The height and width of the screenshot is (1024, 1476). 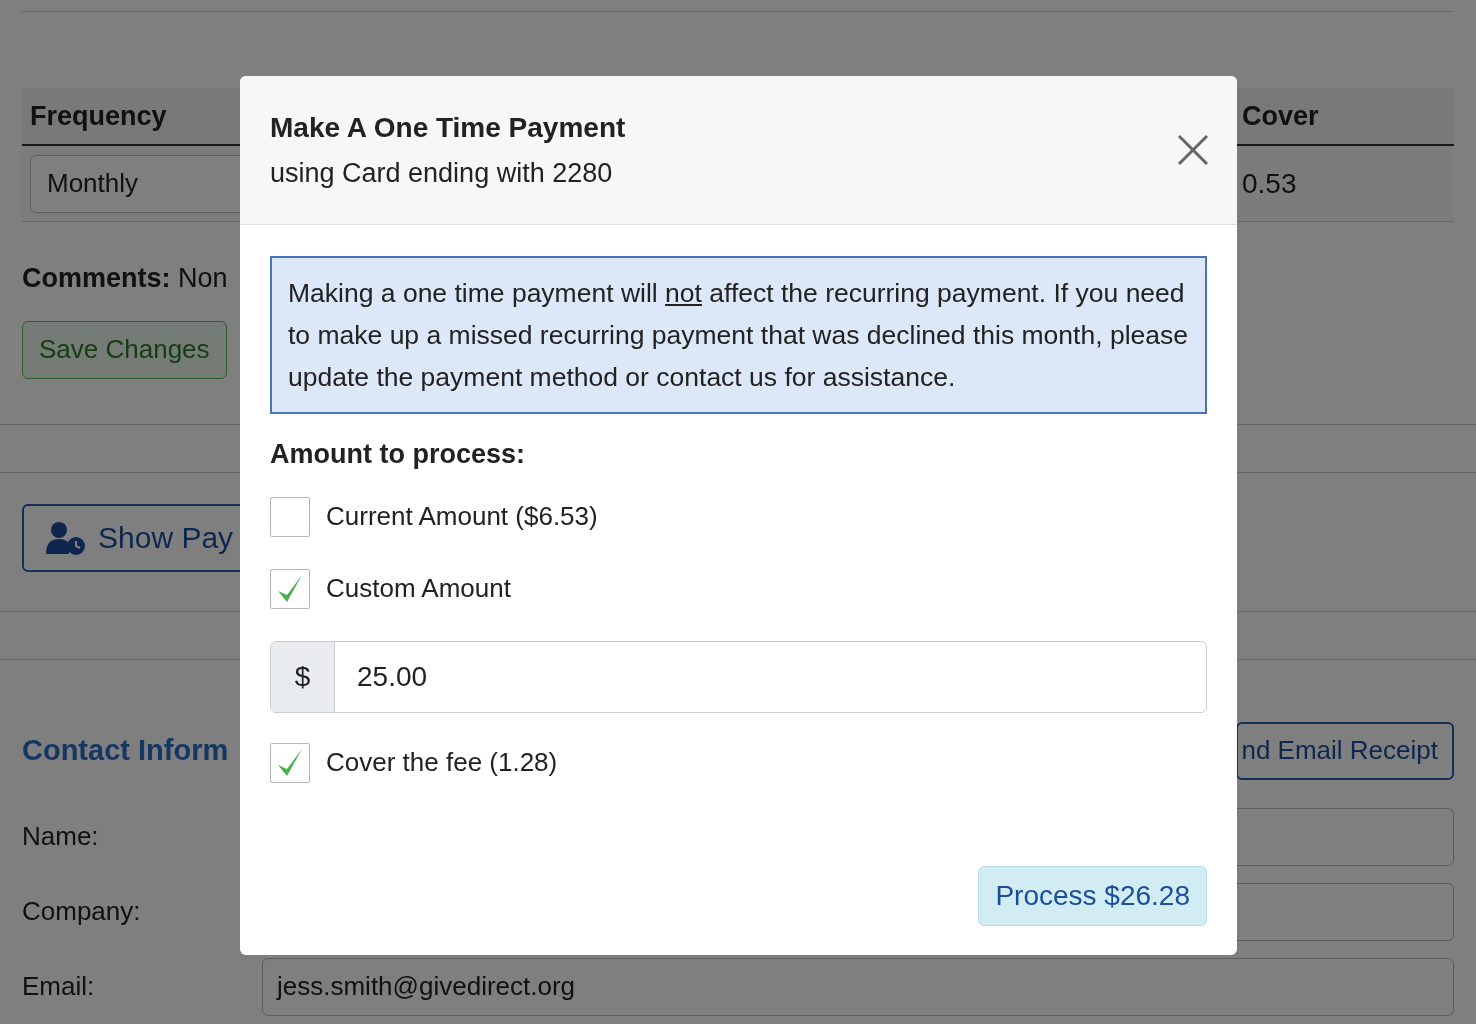 I want to click on field-label: Company:, so click(x=82, y=911).